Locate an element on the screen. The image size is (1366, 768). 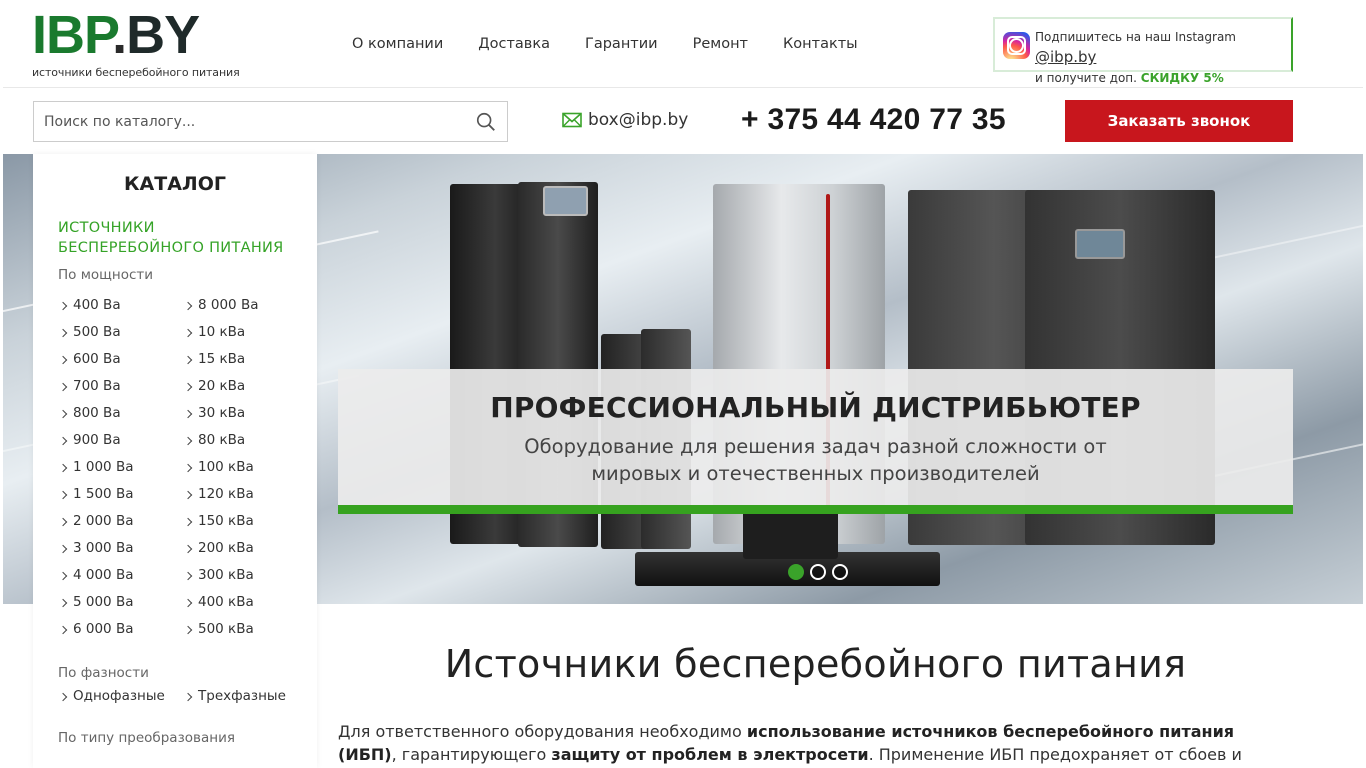
banner-subtitle-line2: мировых и отечественных производителей is located at coordinates (815, 473).